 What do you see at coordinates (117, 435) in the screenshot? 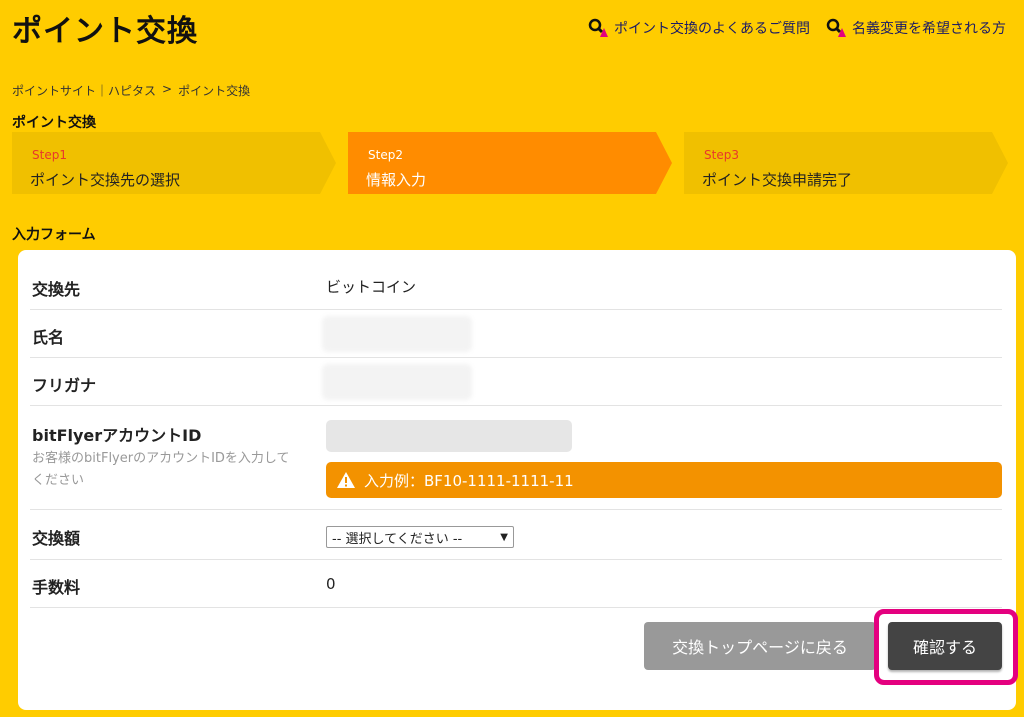
I see `account-id-label: bitFlyerアカウントID` at bounding box center [117, 435].